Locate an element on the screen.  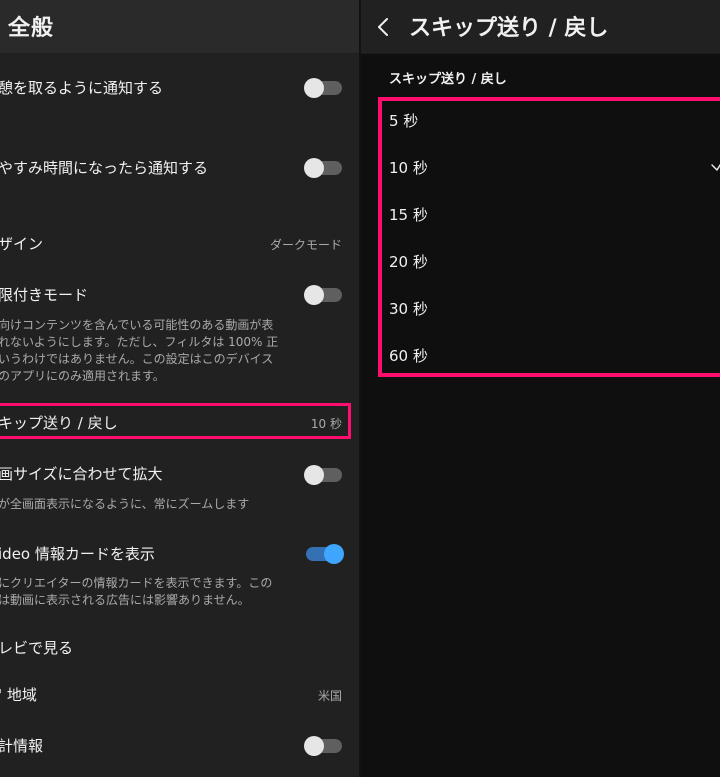
zoom-to-fill-toggle is located at coordinates (323, 475).